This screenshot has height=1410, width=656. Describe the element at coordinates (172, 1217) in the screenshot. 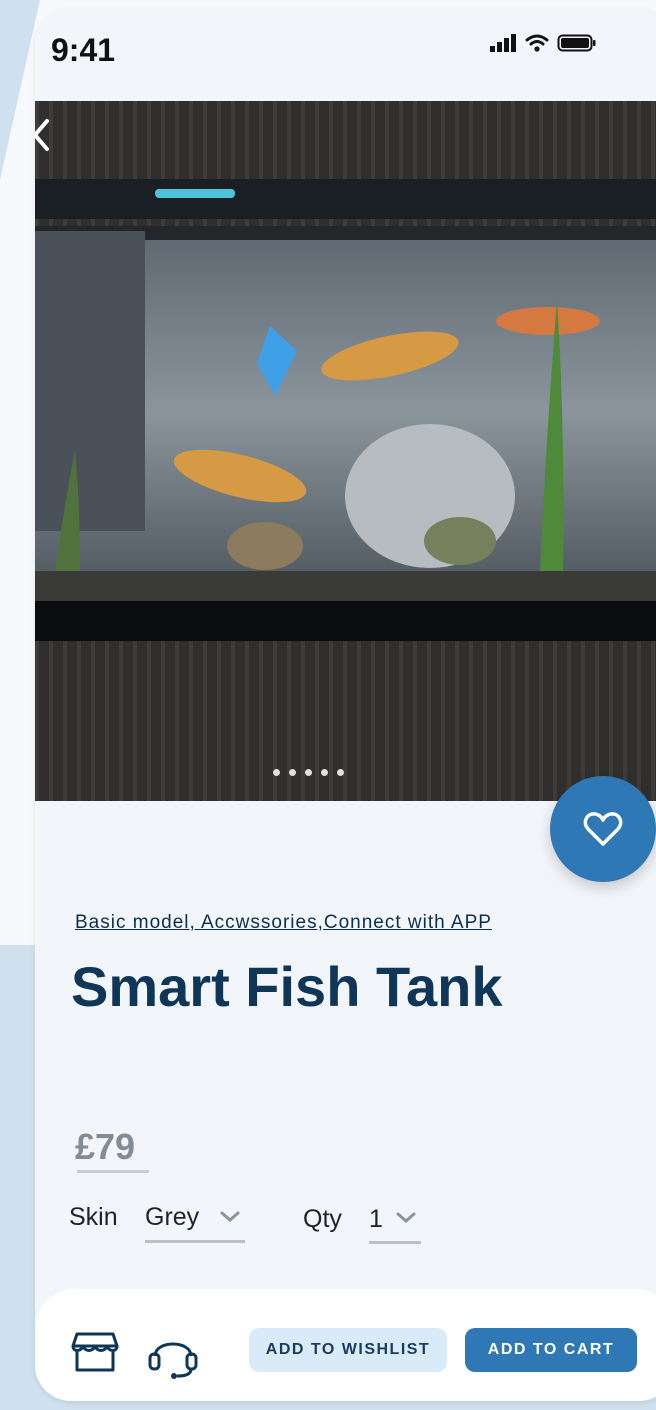

I see `skin-value: Grey` at that location.